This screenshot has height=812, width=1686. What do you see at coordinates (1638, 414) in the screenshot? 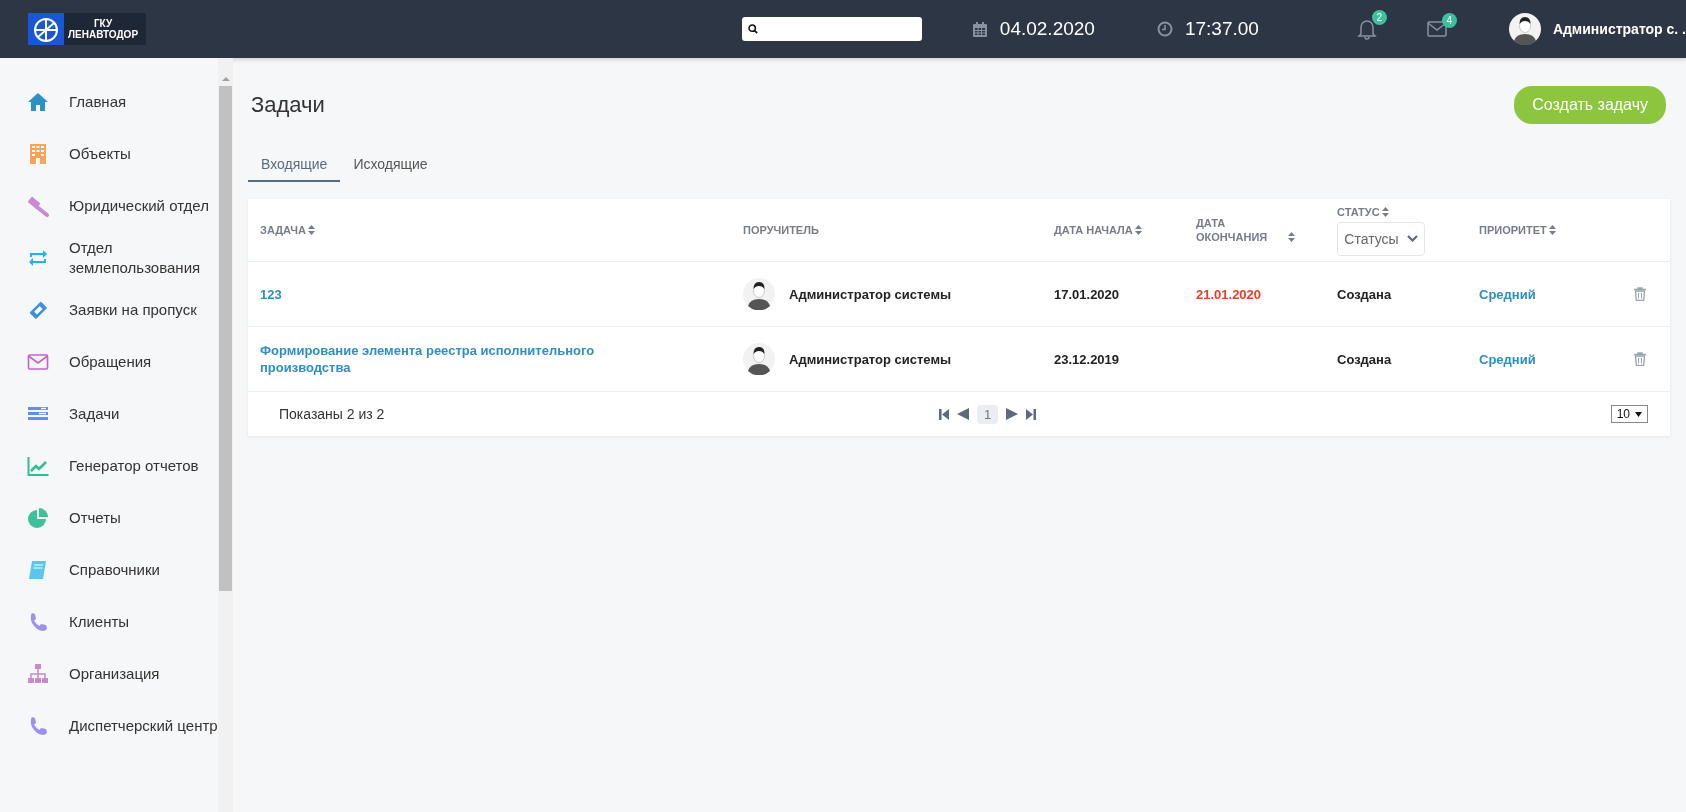
I see `caret-icon` at bounding box center [1638, 414].